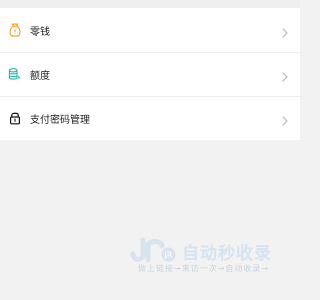 This screenshot has height=300, width=320. I want to click on money-bag-icon: ¥, so click(15, 30).